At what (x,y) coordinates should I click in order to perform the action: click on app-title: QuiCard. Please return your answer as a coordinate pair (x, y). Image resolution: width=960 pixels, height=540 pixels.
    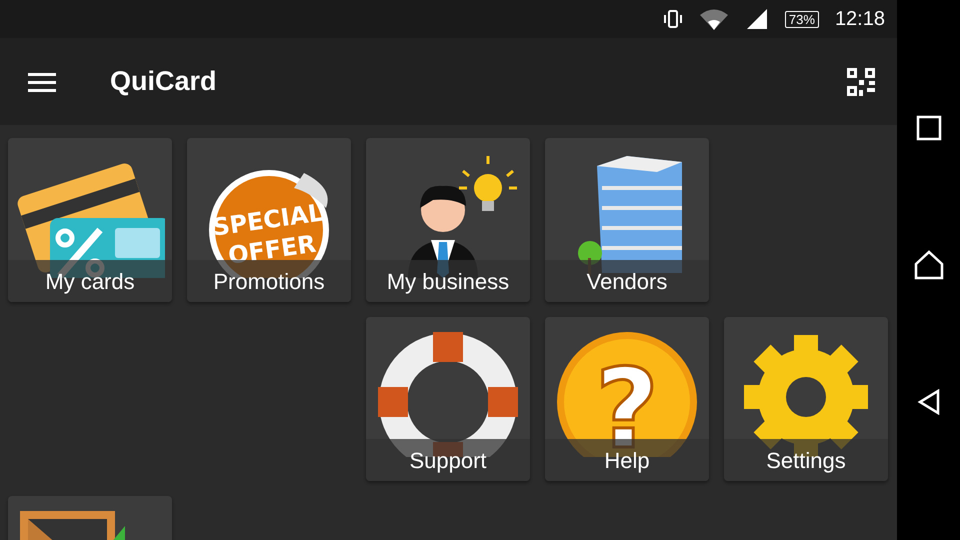
    Looking at the image, I should click on (164, 81).